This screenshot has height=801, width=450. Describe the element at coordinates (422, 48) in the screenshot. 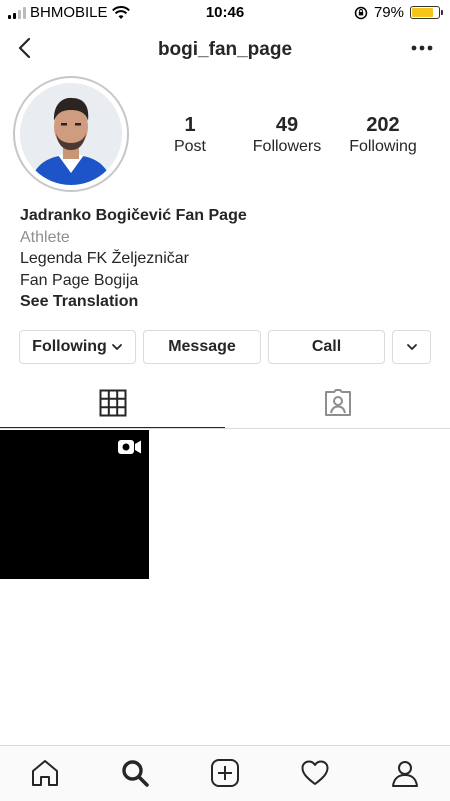

I see `more-dots-icon` at that location.